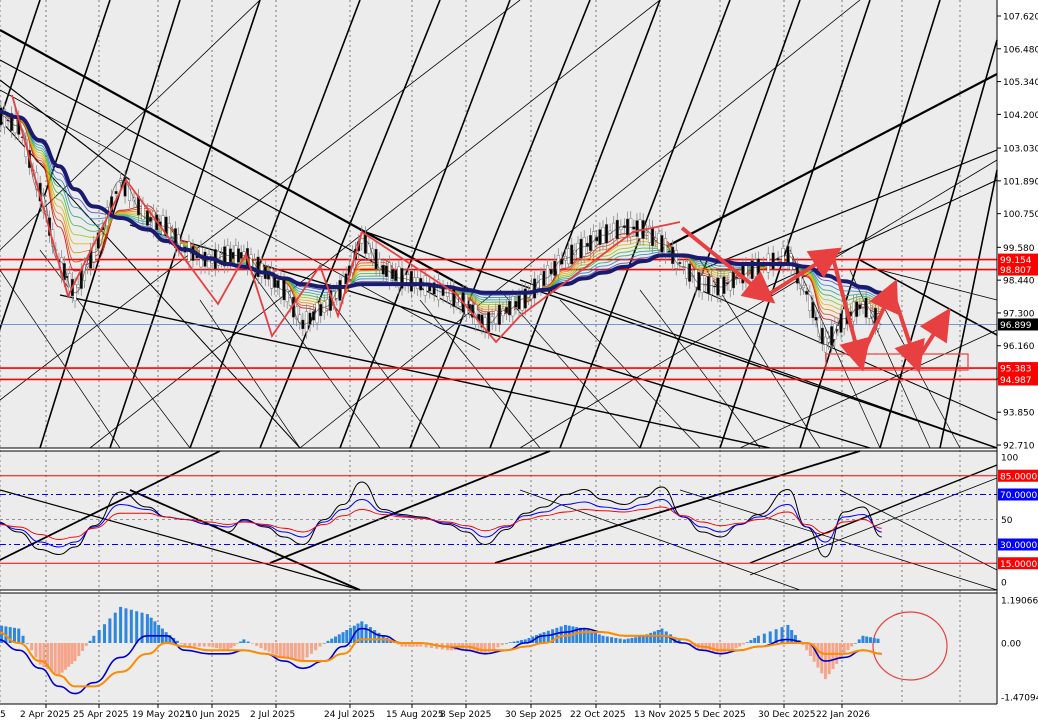  What do you see at coordinates (1020, 83) in the screenshot?
I see `price-tick-label: 105.340` at bounding box center [1020, 83].